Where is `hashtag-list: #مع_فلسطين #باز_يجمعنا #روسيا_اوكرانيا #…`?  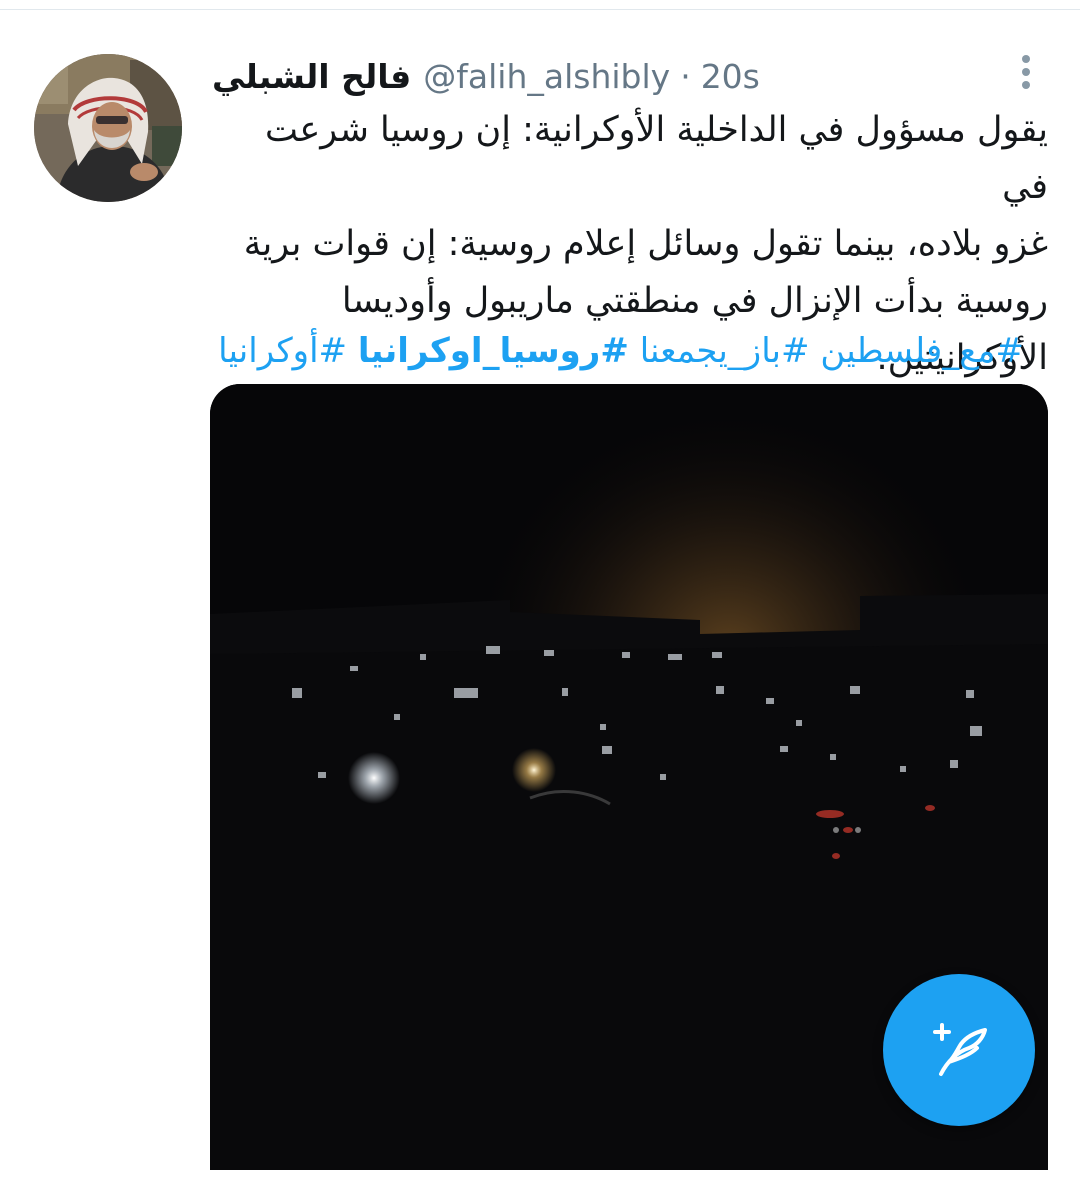 hashtag-list: #مع_فلسطين #باز_يجمعنا #روسيا_اوكرانيا #… is located at coordinates (618, 351).